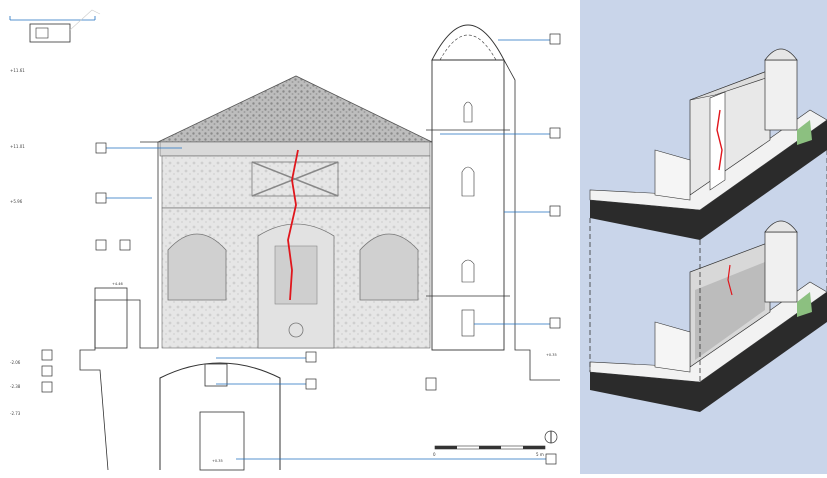 The image size is (827, 478). Describe the element at coordinates (551, 437) in the screenshot. I see `north-arrow-icon` at that location.